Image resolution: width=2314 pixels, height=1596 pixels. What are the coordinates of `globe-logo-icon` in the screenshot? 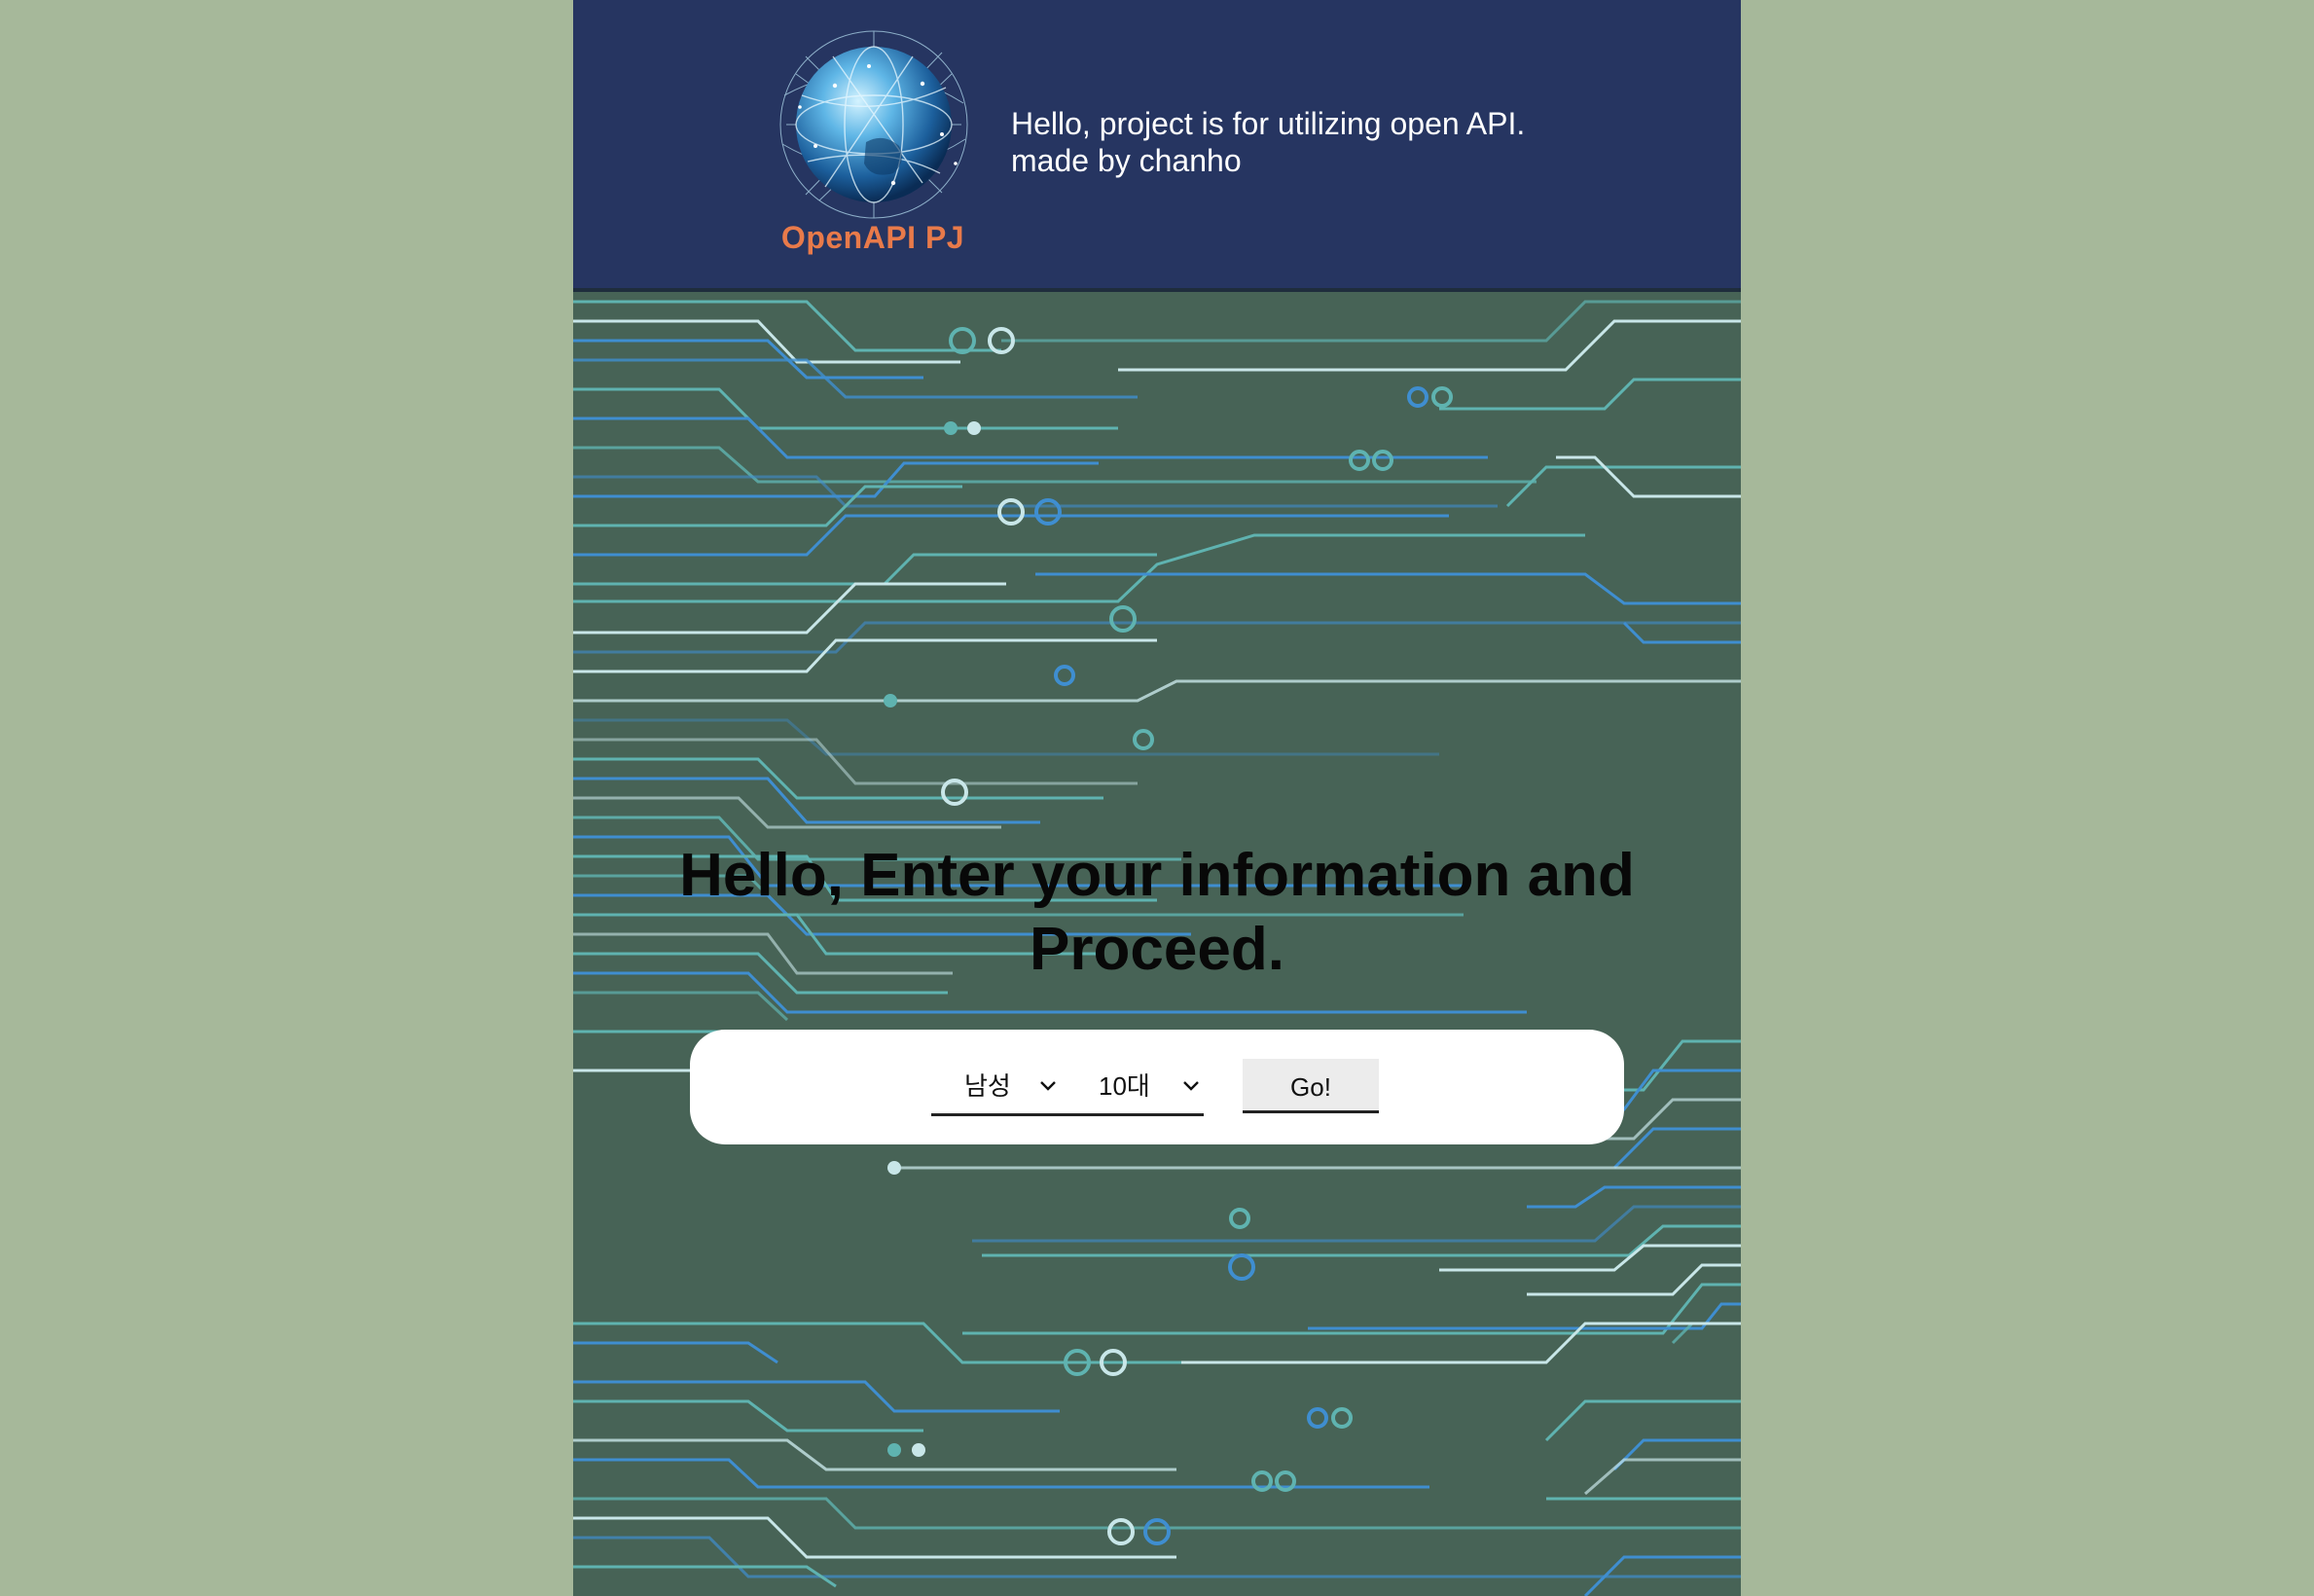 It's located at (873, 124).